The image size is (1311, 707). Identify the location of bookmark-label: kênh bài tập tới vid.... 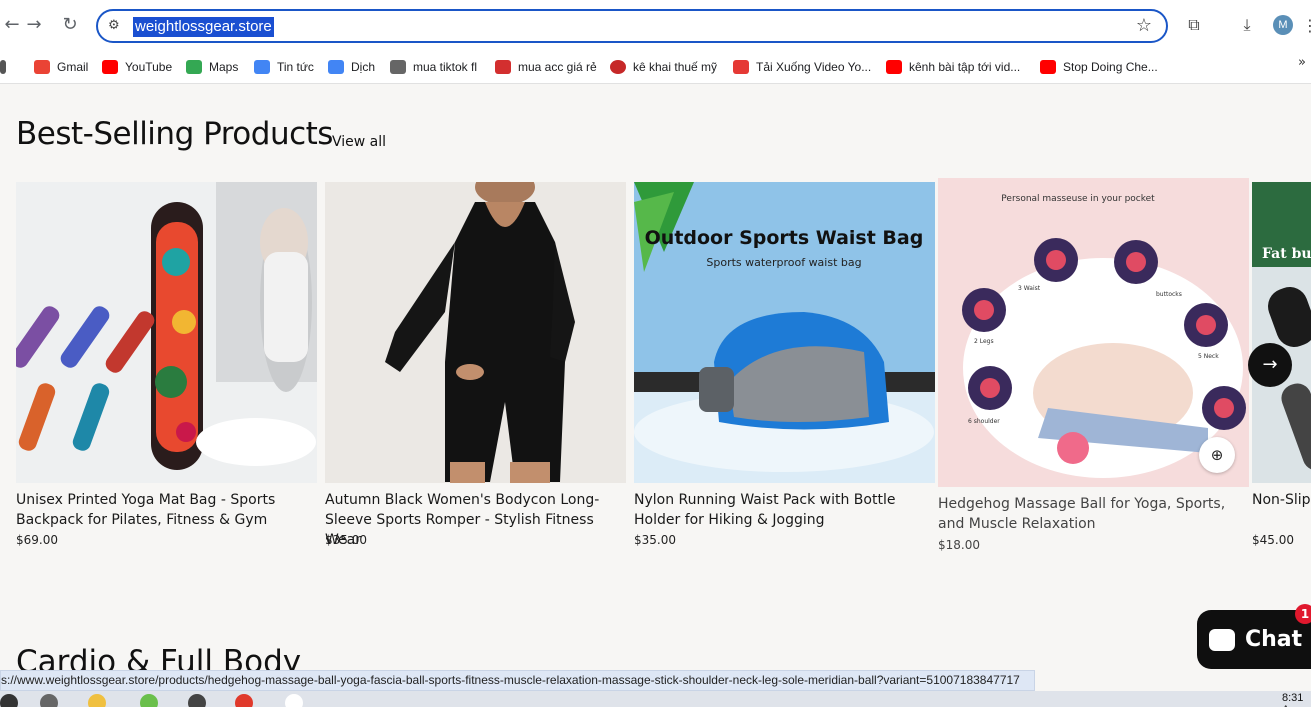
(965, 67).